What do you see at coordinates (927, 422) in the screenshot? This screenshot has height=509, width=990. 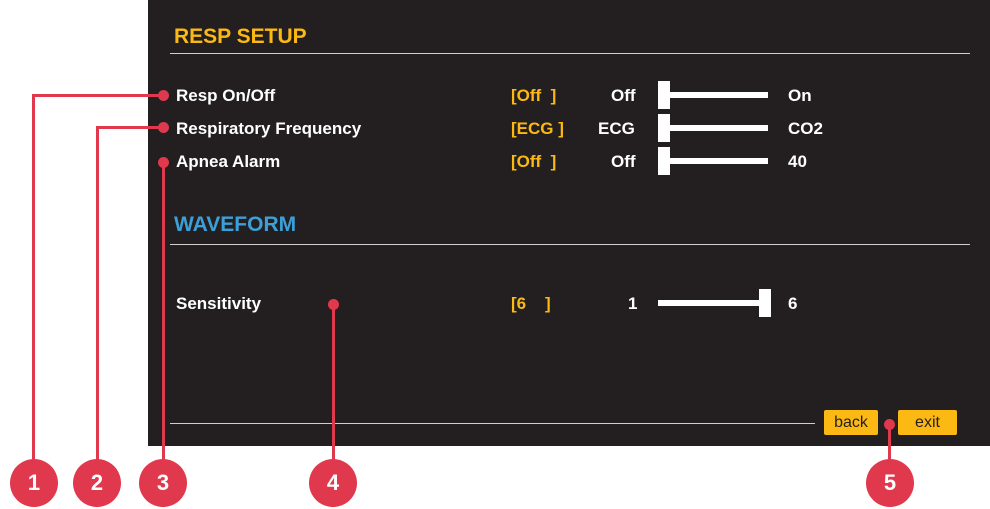 I see `exit-button: exit` at bounding box center [927, 422].